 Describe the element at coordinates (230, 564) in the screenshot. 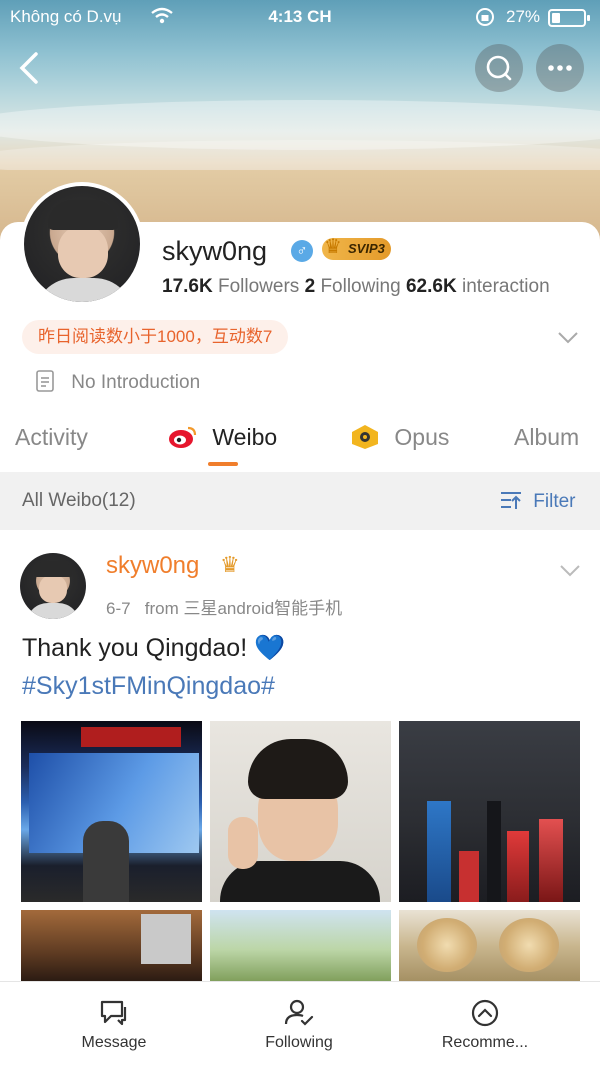

I see `vip-crown-icon: ♛` at that location.